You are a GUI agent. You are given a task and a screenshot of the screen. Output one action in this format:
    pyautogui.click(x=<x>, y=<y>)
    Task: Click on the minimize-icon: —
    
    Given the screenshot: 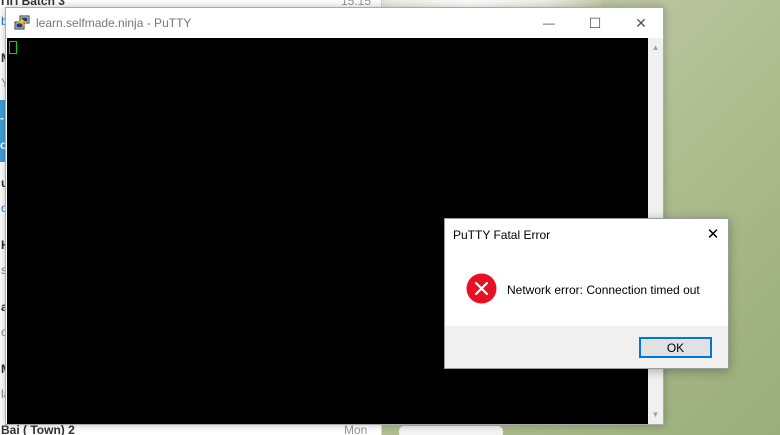 What is the action you would take?
    pyautogui.click(x=549, y=23)
    